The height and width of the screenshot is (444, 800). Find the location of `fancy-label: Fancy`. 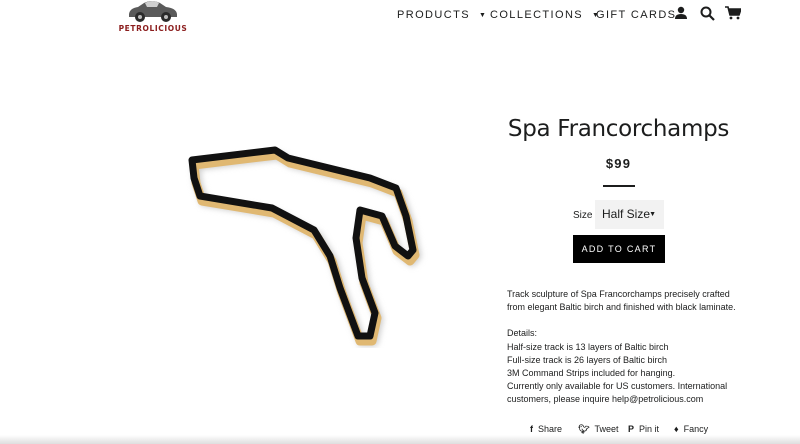

fancy-label: Fancy is located at coordinates (696, 429).